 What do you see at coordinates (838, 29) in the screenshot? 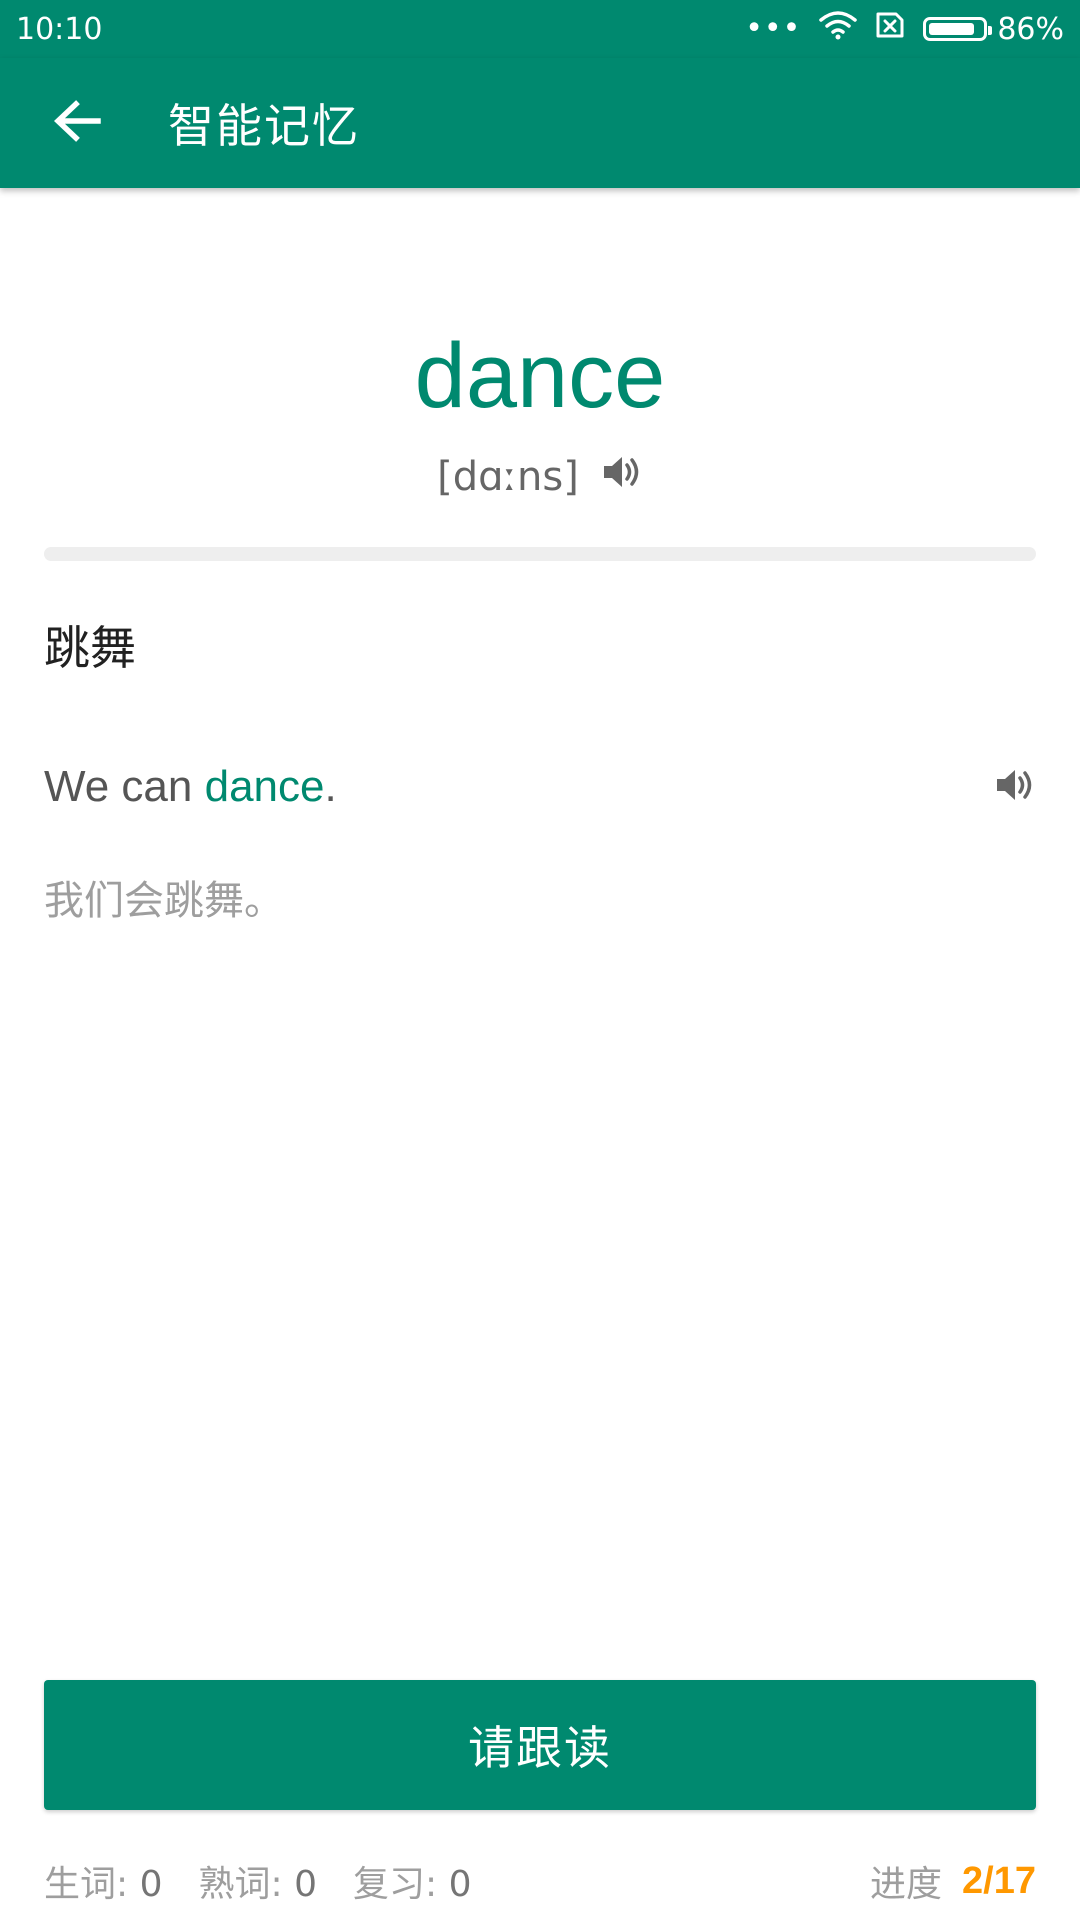
I see `wifi-icon` at bounding box center [838, 29].